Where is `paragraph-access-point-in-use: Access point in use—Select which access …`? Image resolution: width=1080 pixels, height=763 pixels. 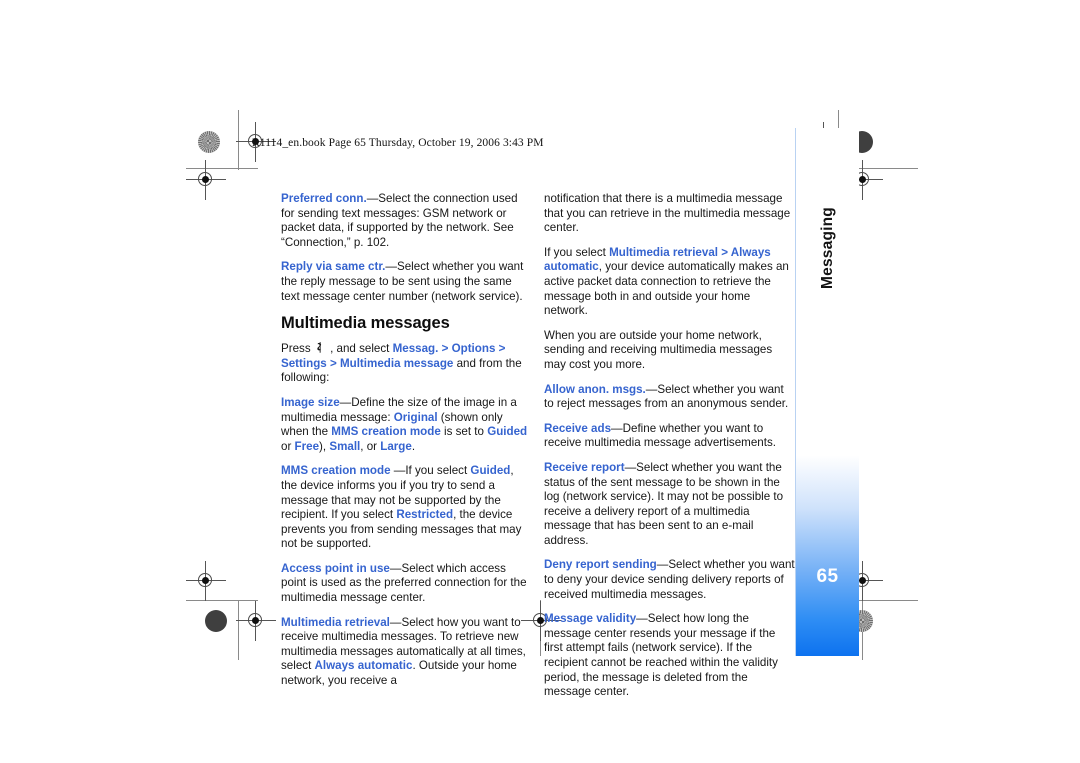
paragraph-access-point-in-use: Access point in use—Select which access … is located at coordinates (406, 584).